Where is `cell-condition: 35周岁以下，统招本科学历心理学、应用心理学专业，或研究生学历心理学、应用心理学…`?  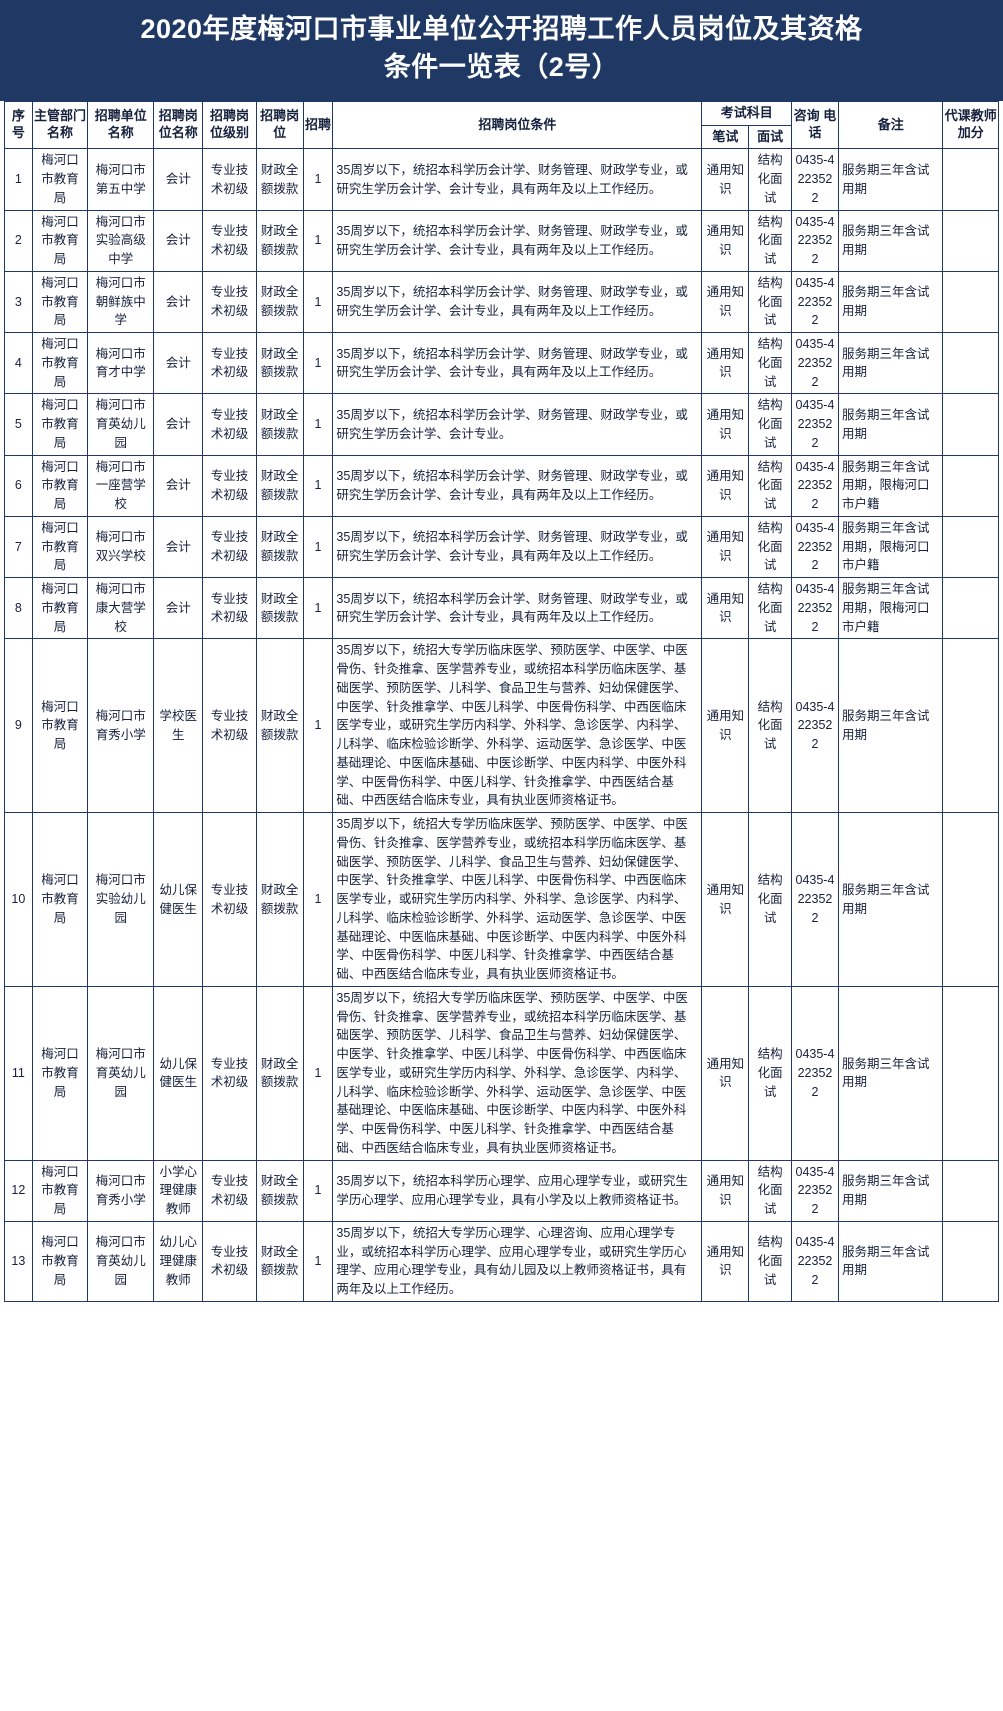 cell-condition: 35周岁以下，统招本科学历心理学、应用心理学专业，或研究生学历心理学、应用心理学… is located at coordinates (517, 1190).